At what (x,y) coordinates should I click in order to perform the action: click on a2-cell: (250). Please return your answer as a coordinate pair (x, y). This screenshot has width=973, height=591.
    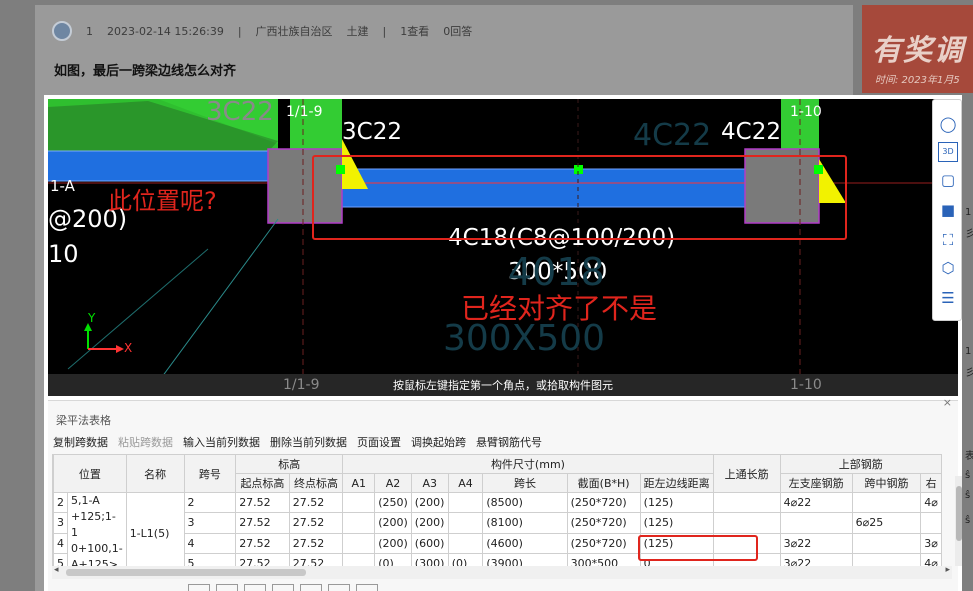
    Looking at the image, I should click on (393, 502).